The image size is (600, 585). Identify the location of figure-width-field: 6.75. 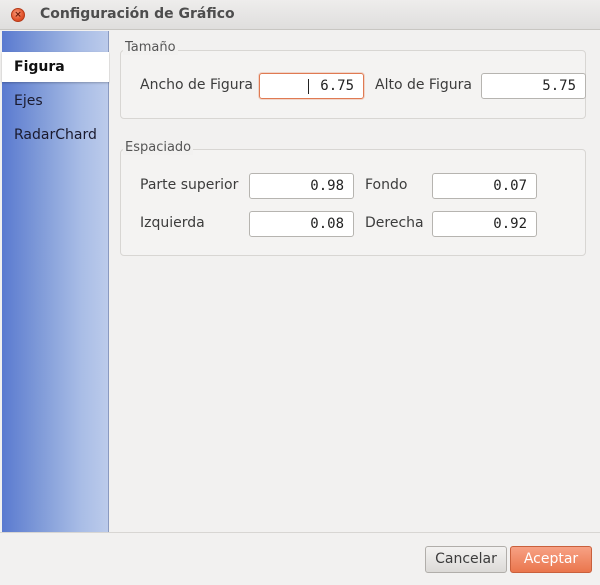
(311, 86).